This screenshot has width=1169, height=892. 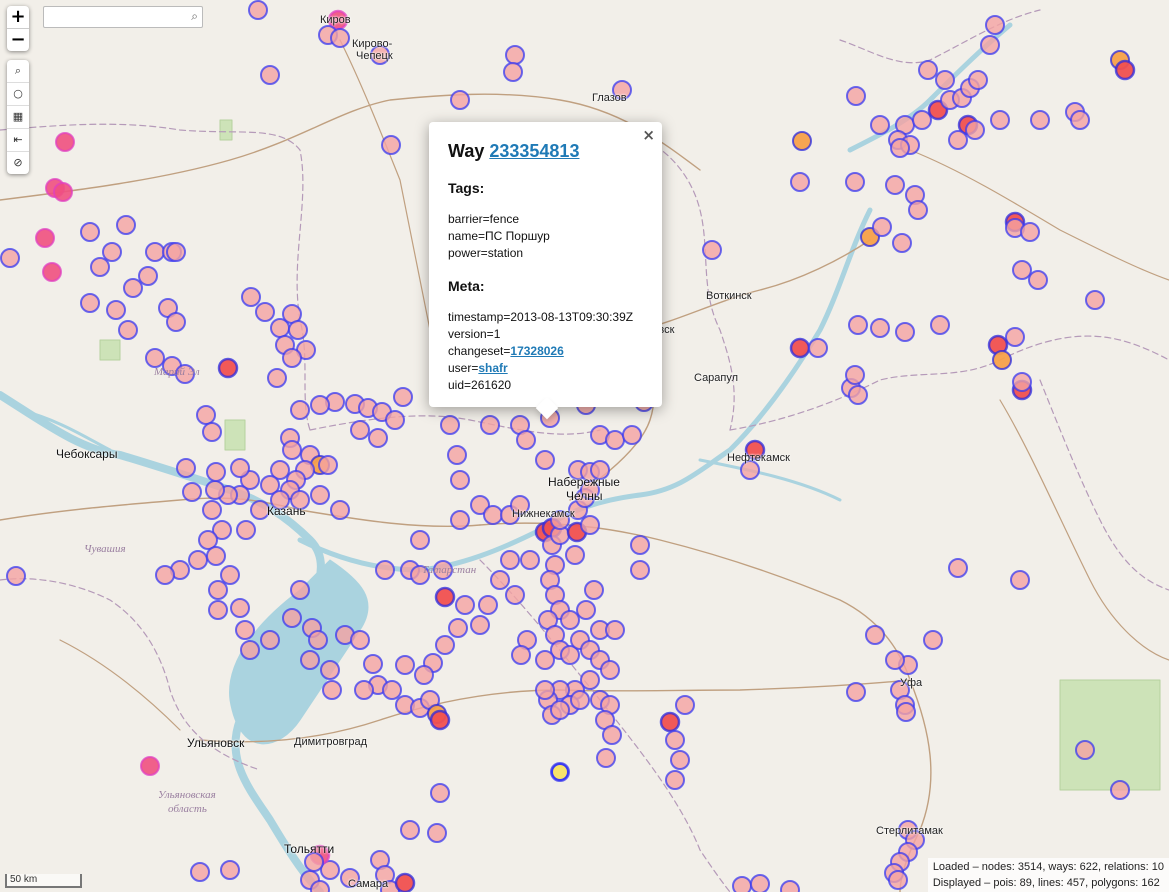 What do you see at coordinates (18, 40) in the screenshot?
I see `zoom-out-button: −` at bounding box center [18, 40].